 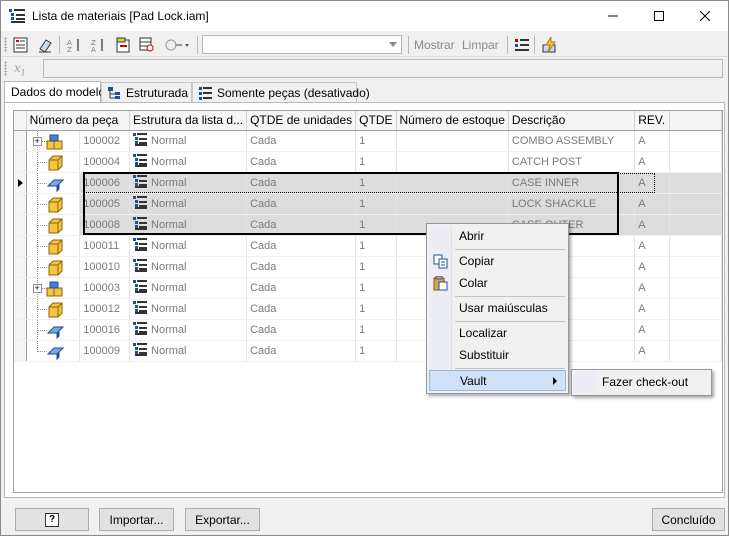 What do you see at coordinates (105, 162) in the screenshot?
I see `part-number-cell: 100004` at bounding box center [105, 162].